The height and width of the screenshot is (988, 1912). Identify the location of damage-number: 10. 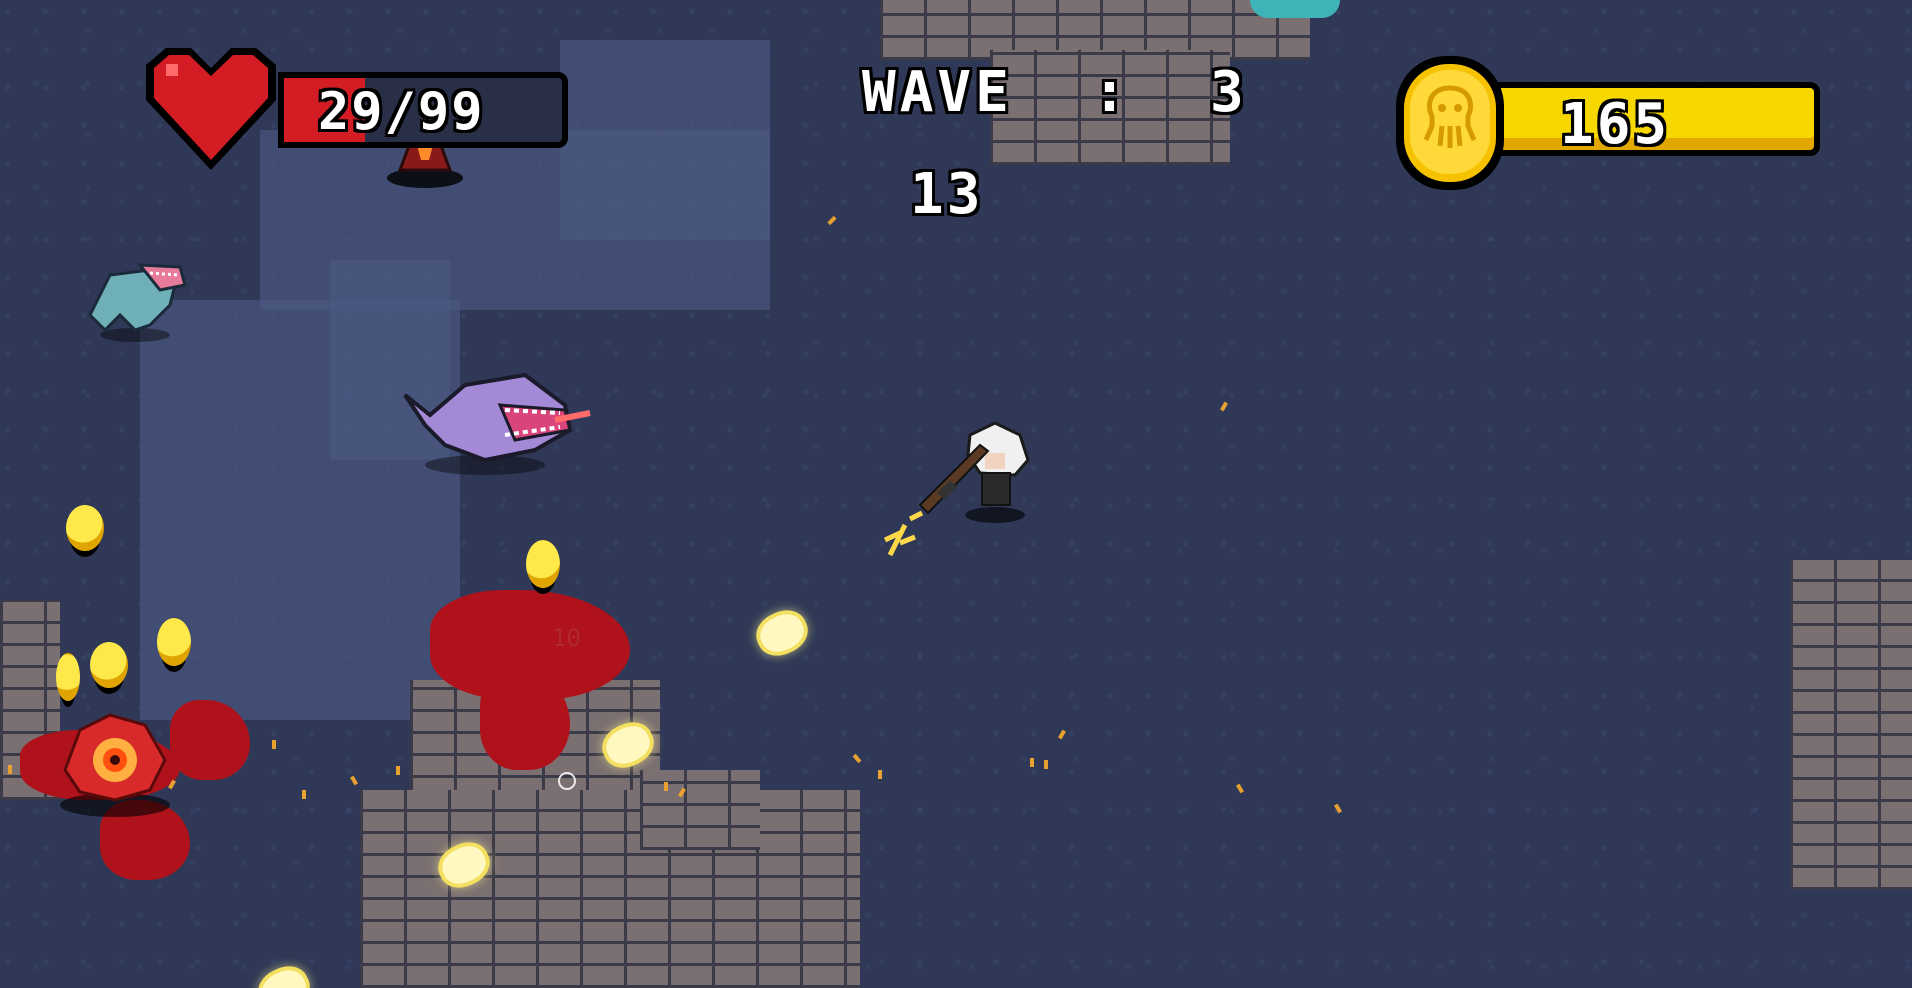
(566, 638).